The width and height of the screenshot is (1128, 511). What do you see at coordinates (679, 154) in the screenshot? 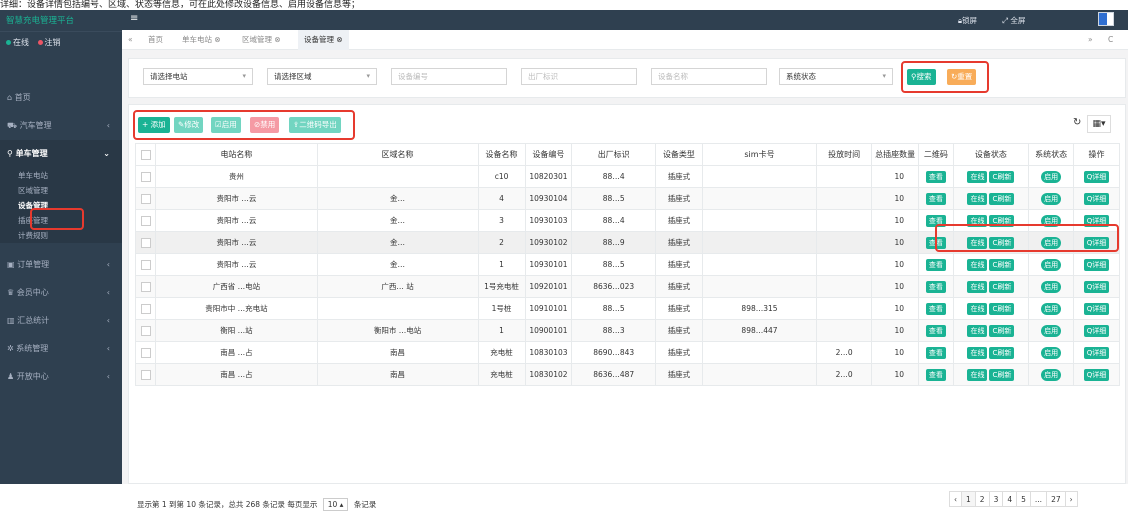
I see `col-device-type: 设备类型` at bounding box center [679, 154].